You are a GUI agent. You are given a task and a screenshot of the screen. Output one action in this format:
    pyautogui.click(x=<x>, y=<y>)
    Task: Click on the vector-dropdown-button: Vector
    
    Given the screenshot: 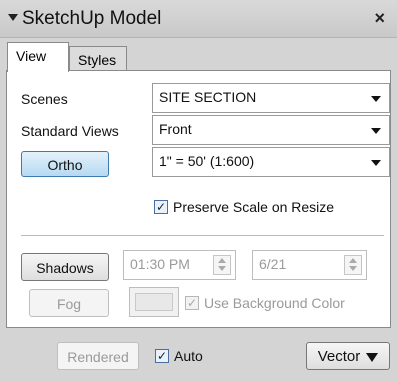 What is the action you would take?
    pyautogui.click(x=348, y=356)
    